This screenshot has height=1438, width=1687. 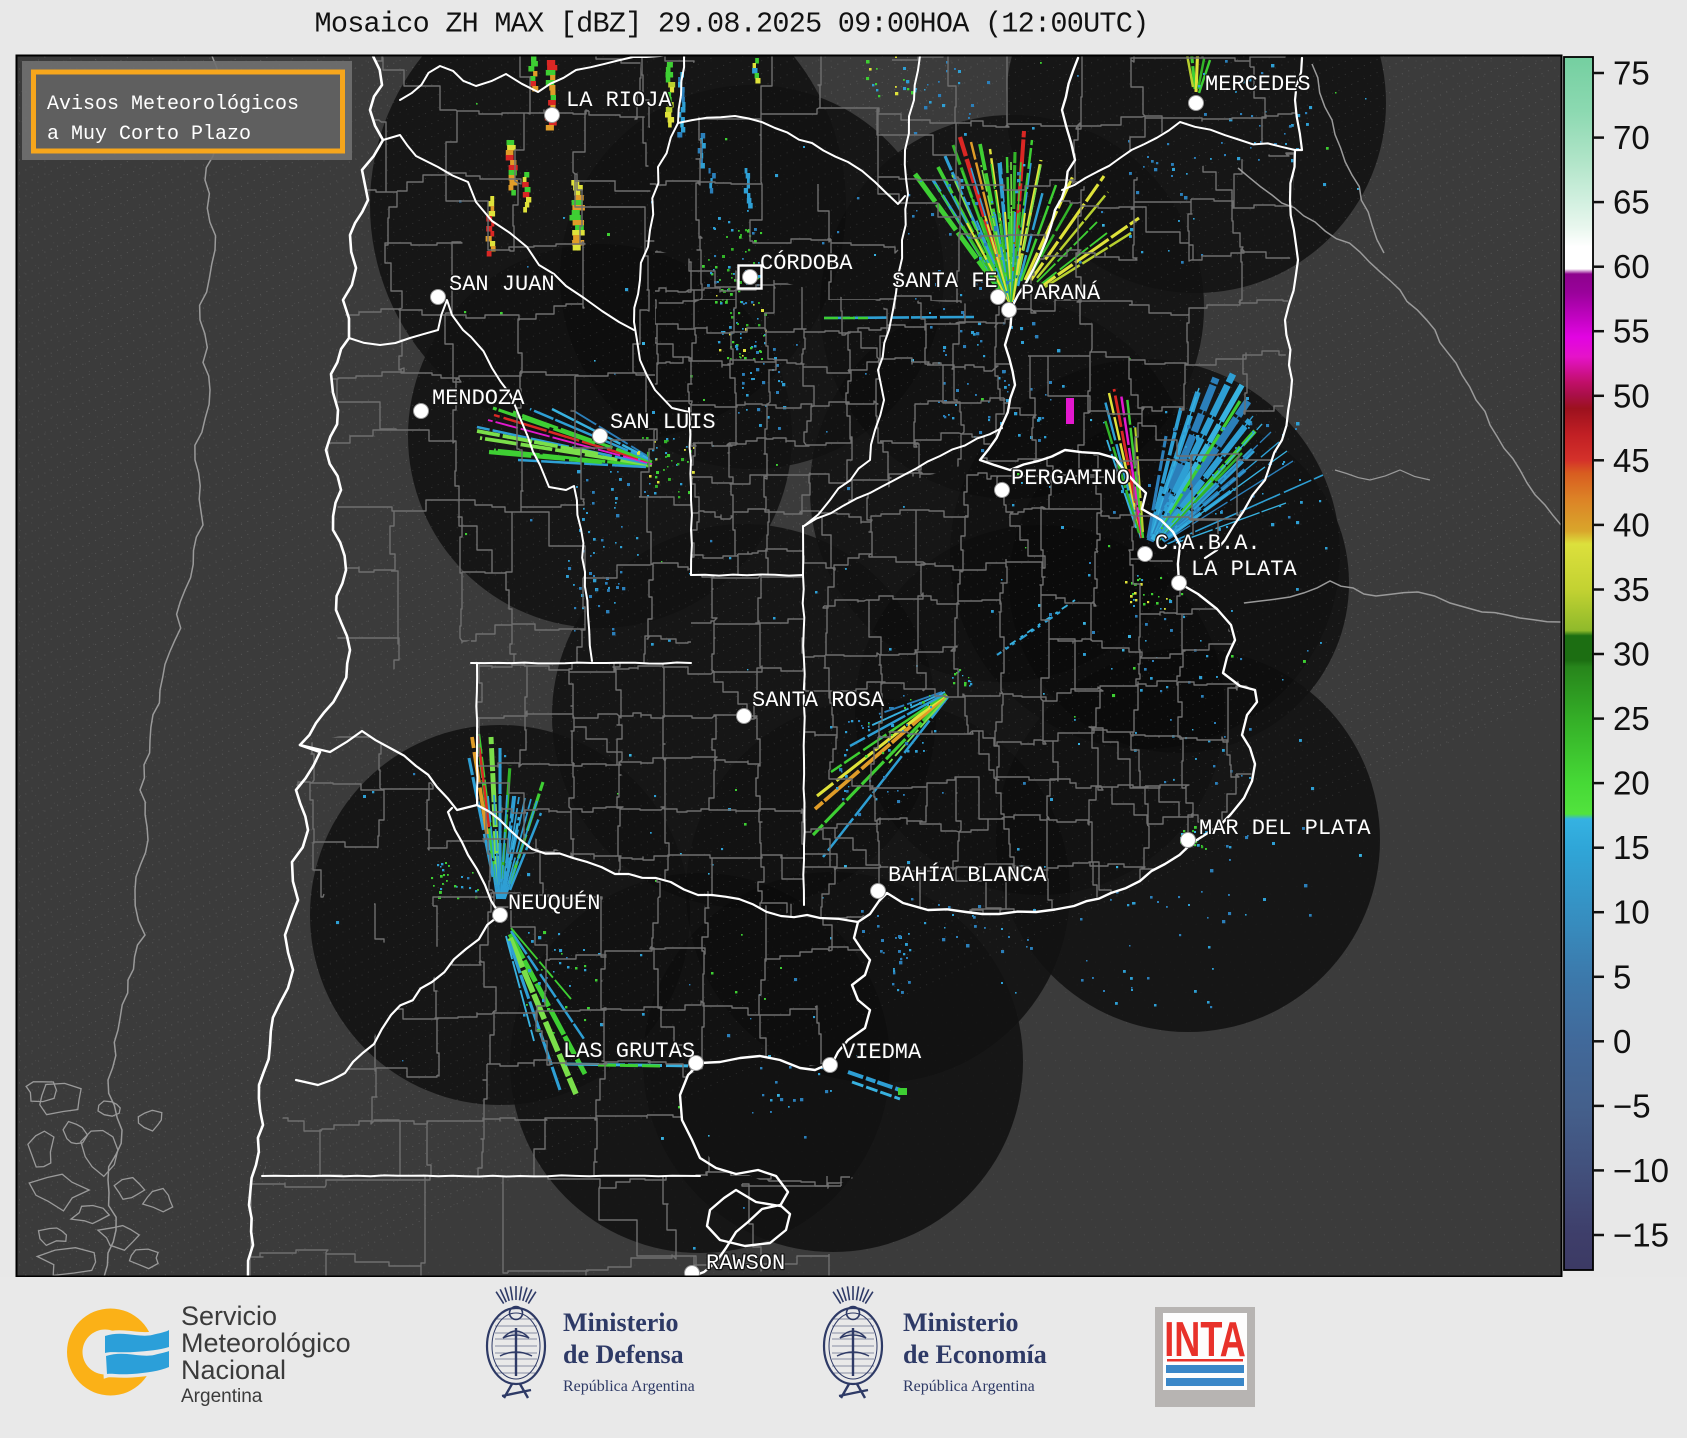 What do you see at coordinates (882, 1052) in the screenshot?
I see `svg-text: VIEDMA` at bounding box center [882, 1052].